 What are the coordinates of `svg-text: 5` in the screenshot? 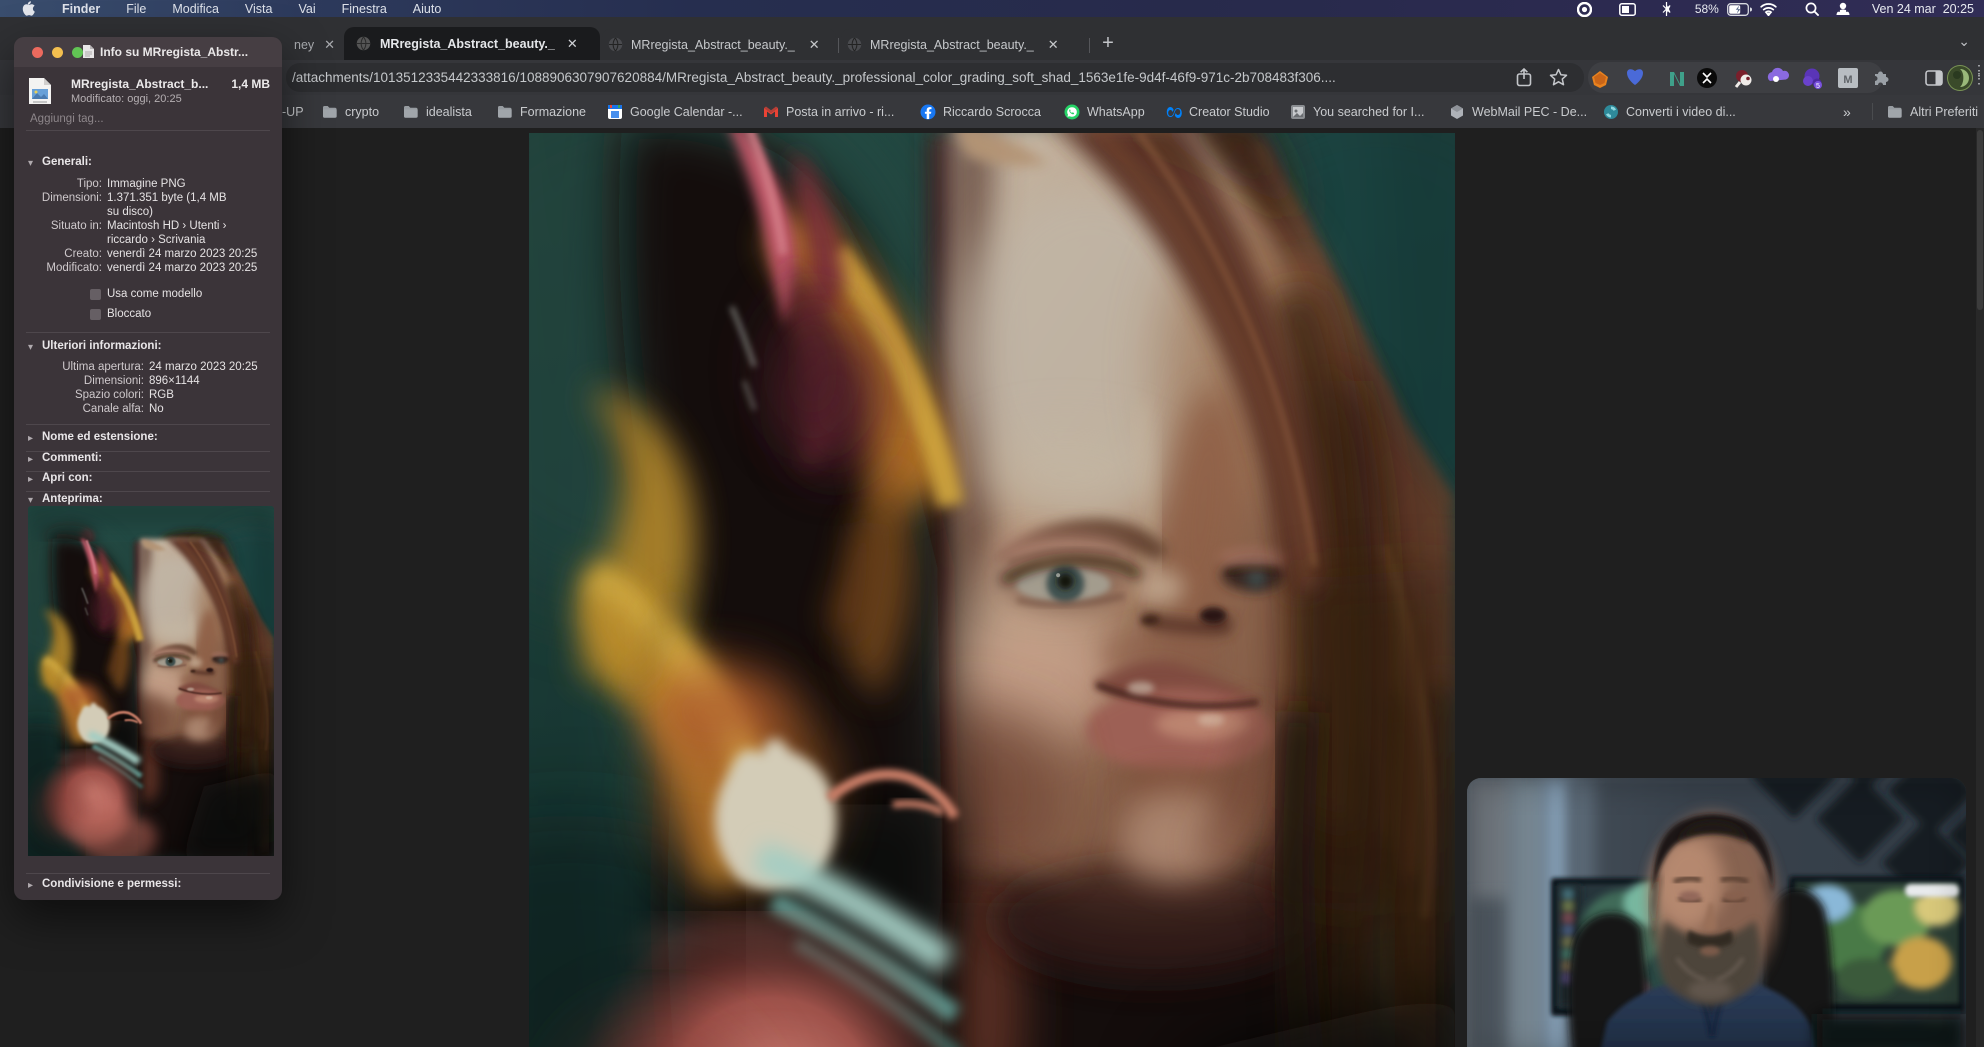 It's located at (1818, 86).